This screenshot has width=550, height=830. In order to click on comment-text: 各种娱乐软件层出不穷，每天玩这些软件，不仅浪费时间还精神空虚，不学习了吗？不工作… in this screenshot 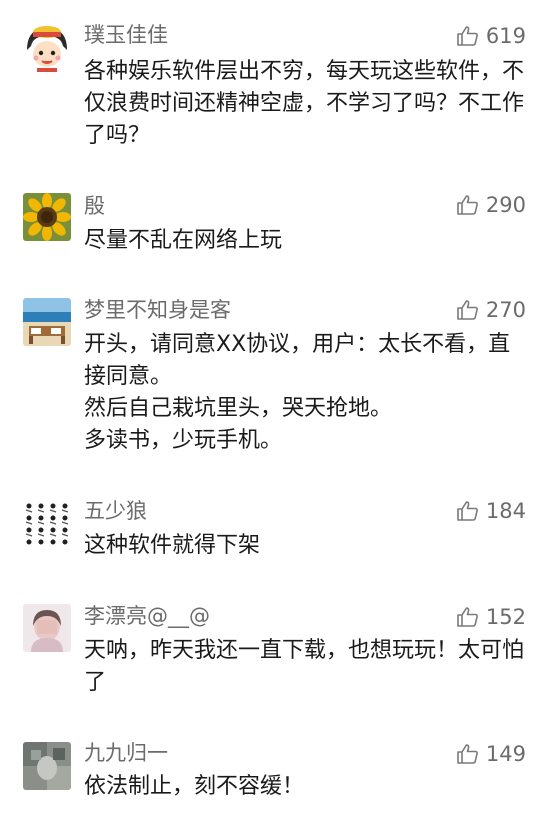, I will do `click(304, 104)`.